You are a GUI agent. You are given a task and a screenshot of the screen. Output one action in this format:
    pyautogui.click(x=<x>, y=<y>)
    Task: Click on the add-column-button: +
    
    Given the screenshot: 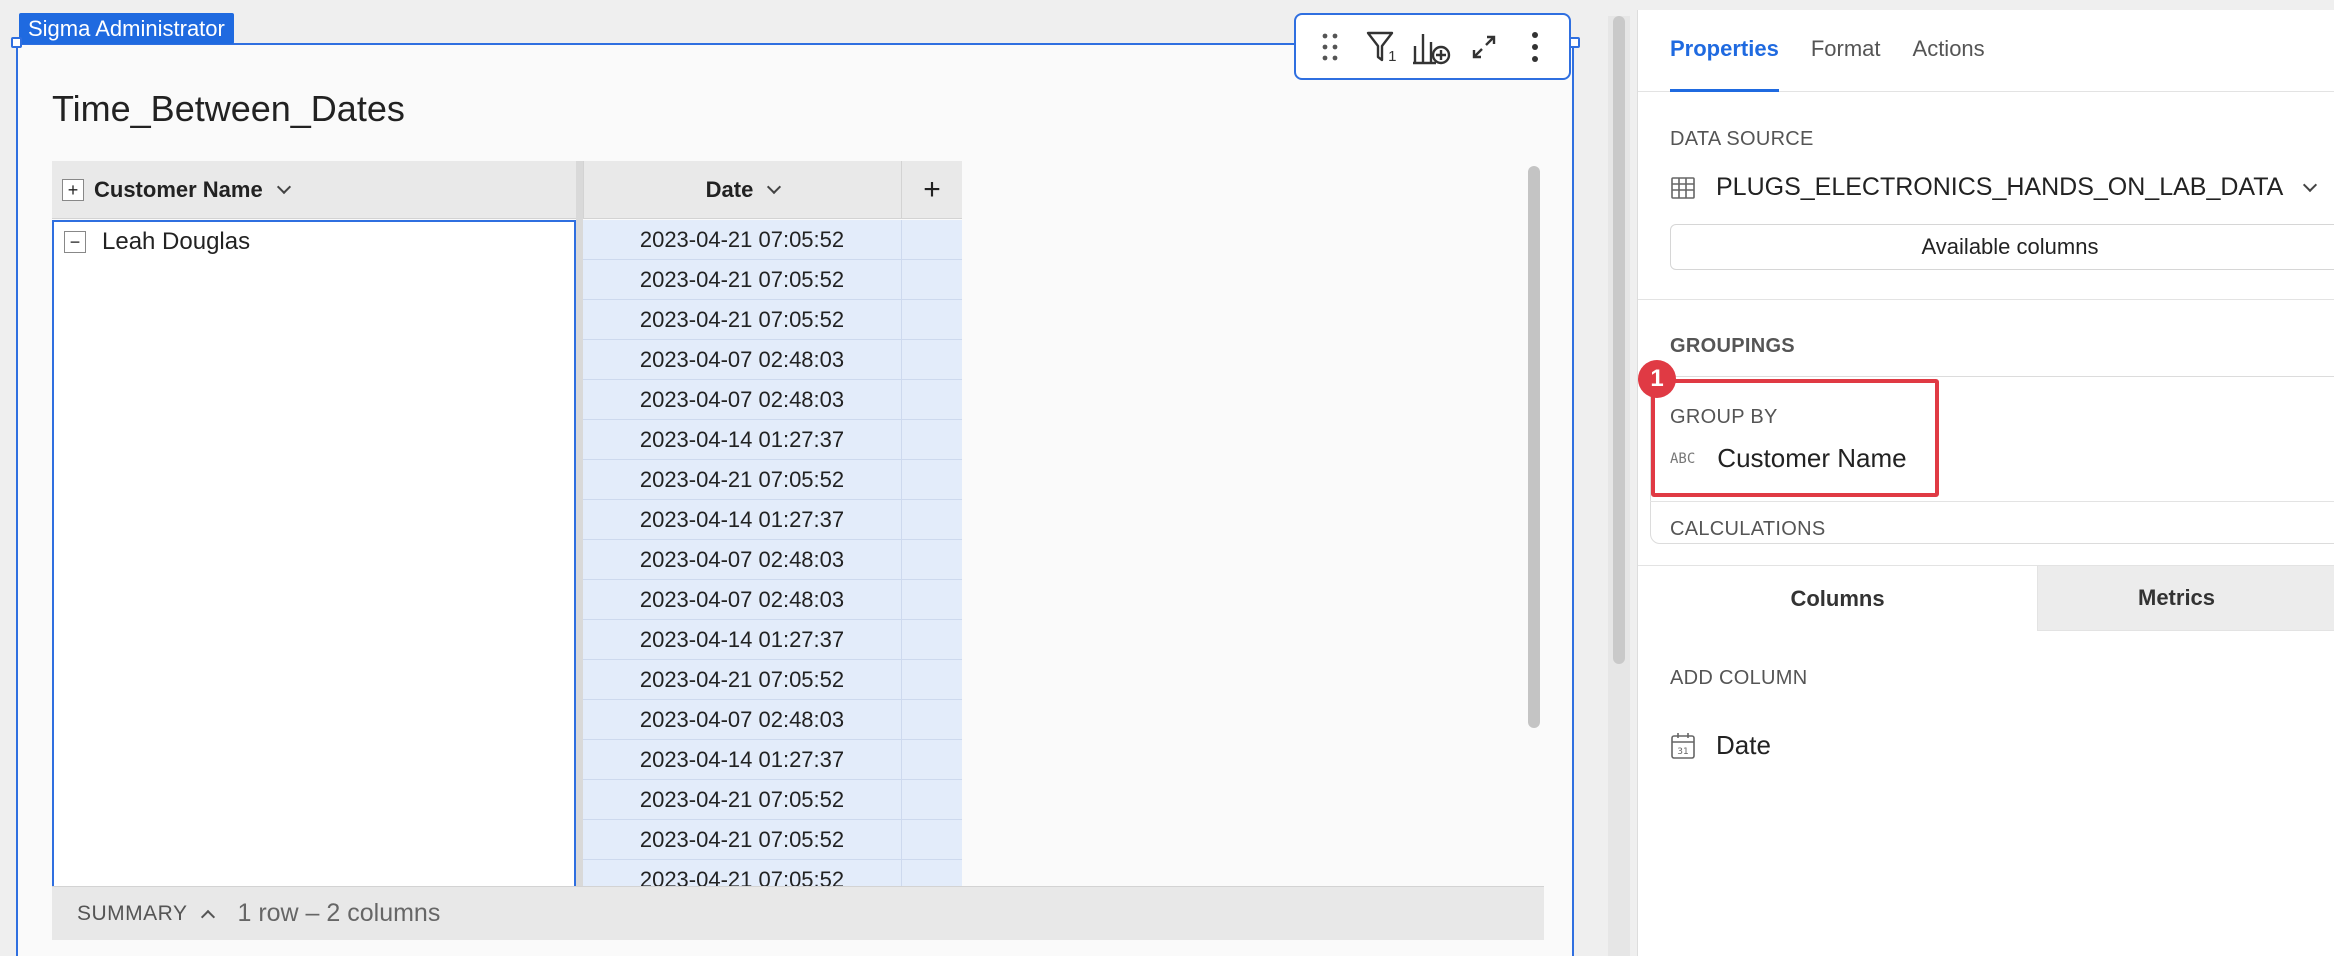 What is the action you would take?
    pyautogui.click(x=931, y=190)
    